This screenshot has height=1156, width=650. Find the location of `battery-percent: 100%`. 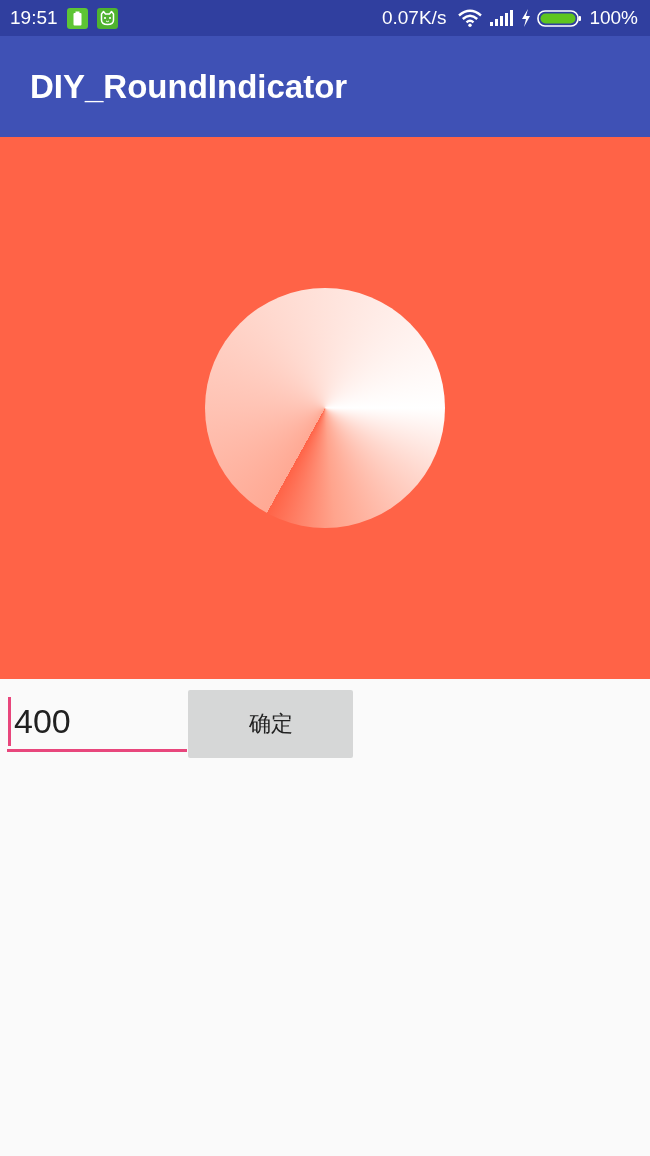

battery-percent: 100% is located at coordinates (613, 18).